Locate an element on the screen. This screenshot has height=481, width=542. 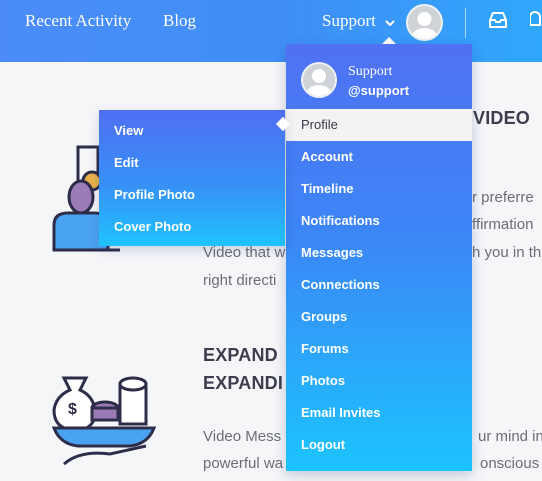
menu-item-account: Account is located at coordinates (379, 157).